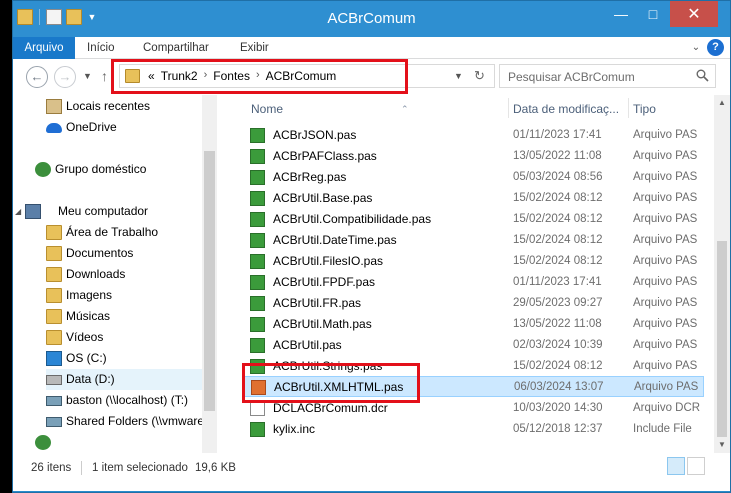 The height and width of the screenshot is (493, 731). What do you see at coordinates (473, 345) in the screenshot?
I see `table-row: ACBrUtil.pas 02/03/2024 10:39 Arquivo PAS` at bounding box center [473, 345].